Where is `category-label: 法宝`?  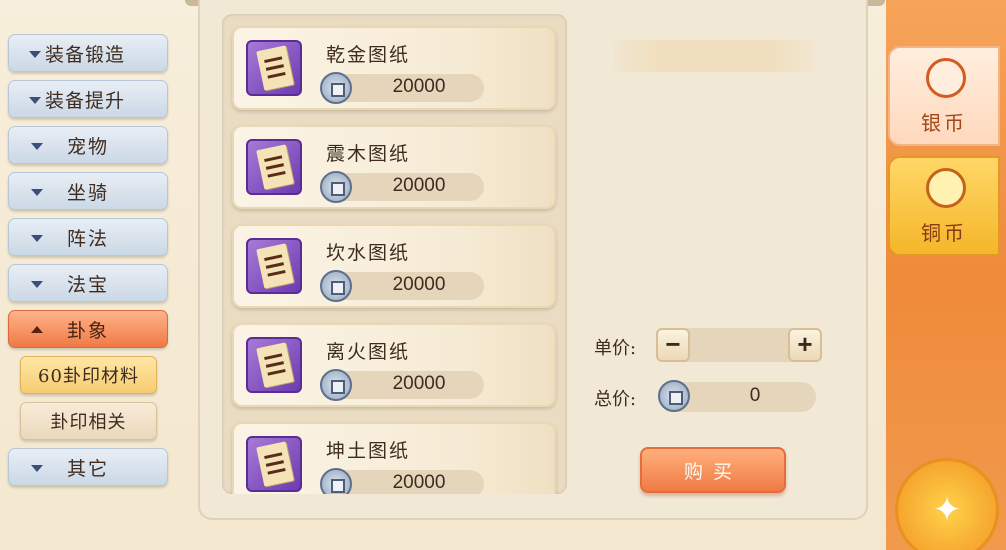 category-label: 法宝 is located at coordinates (87, 284).